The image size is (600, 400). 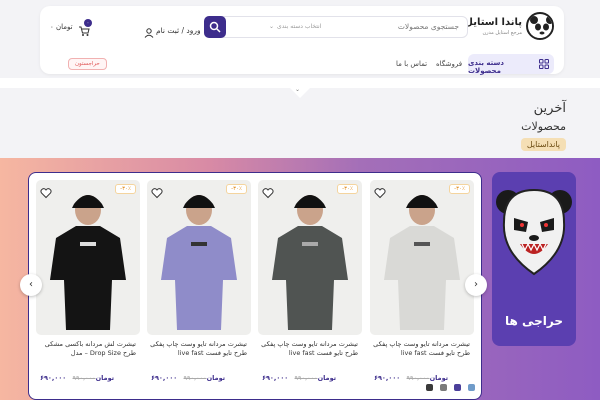 I want to click on section-title-line2: محصولات, so click(x=543, y=126).